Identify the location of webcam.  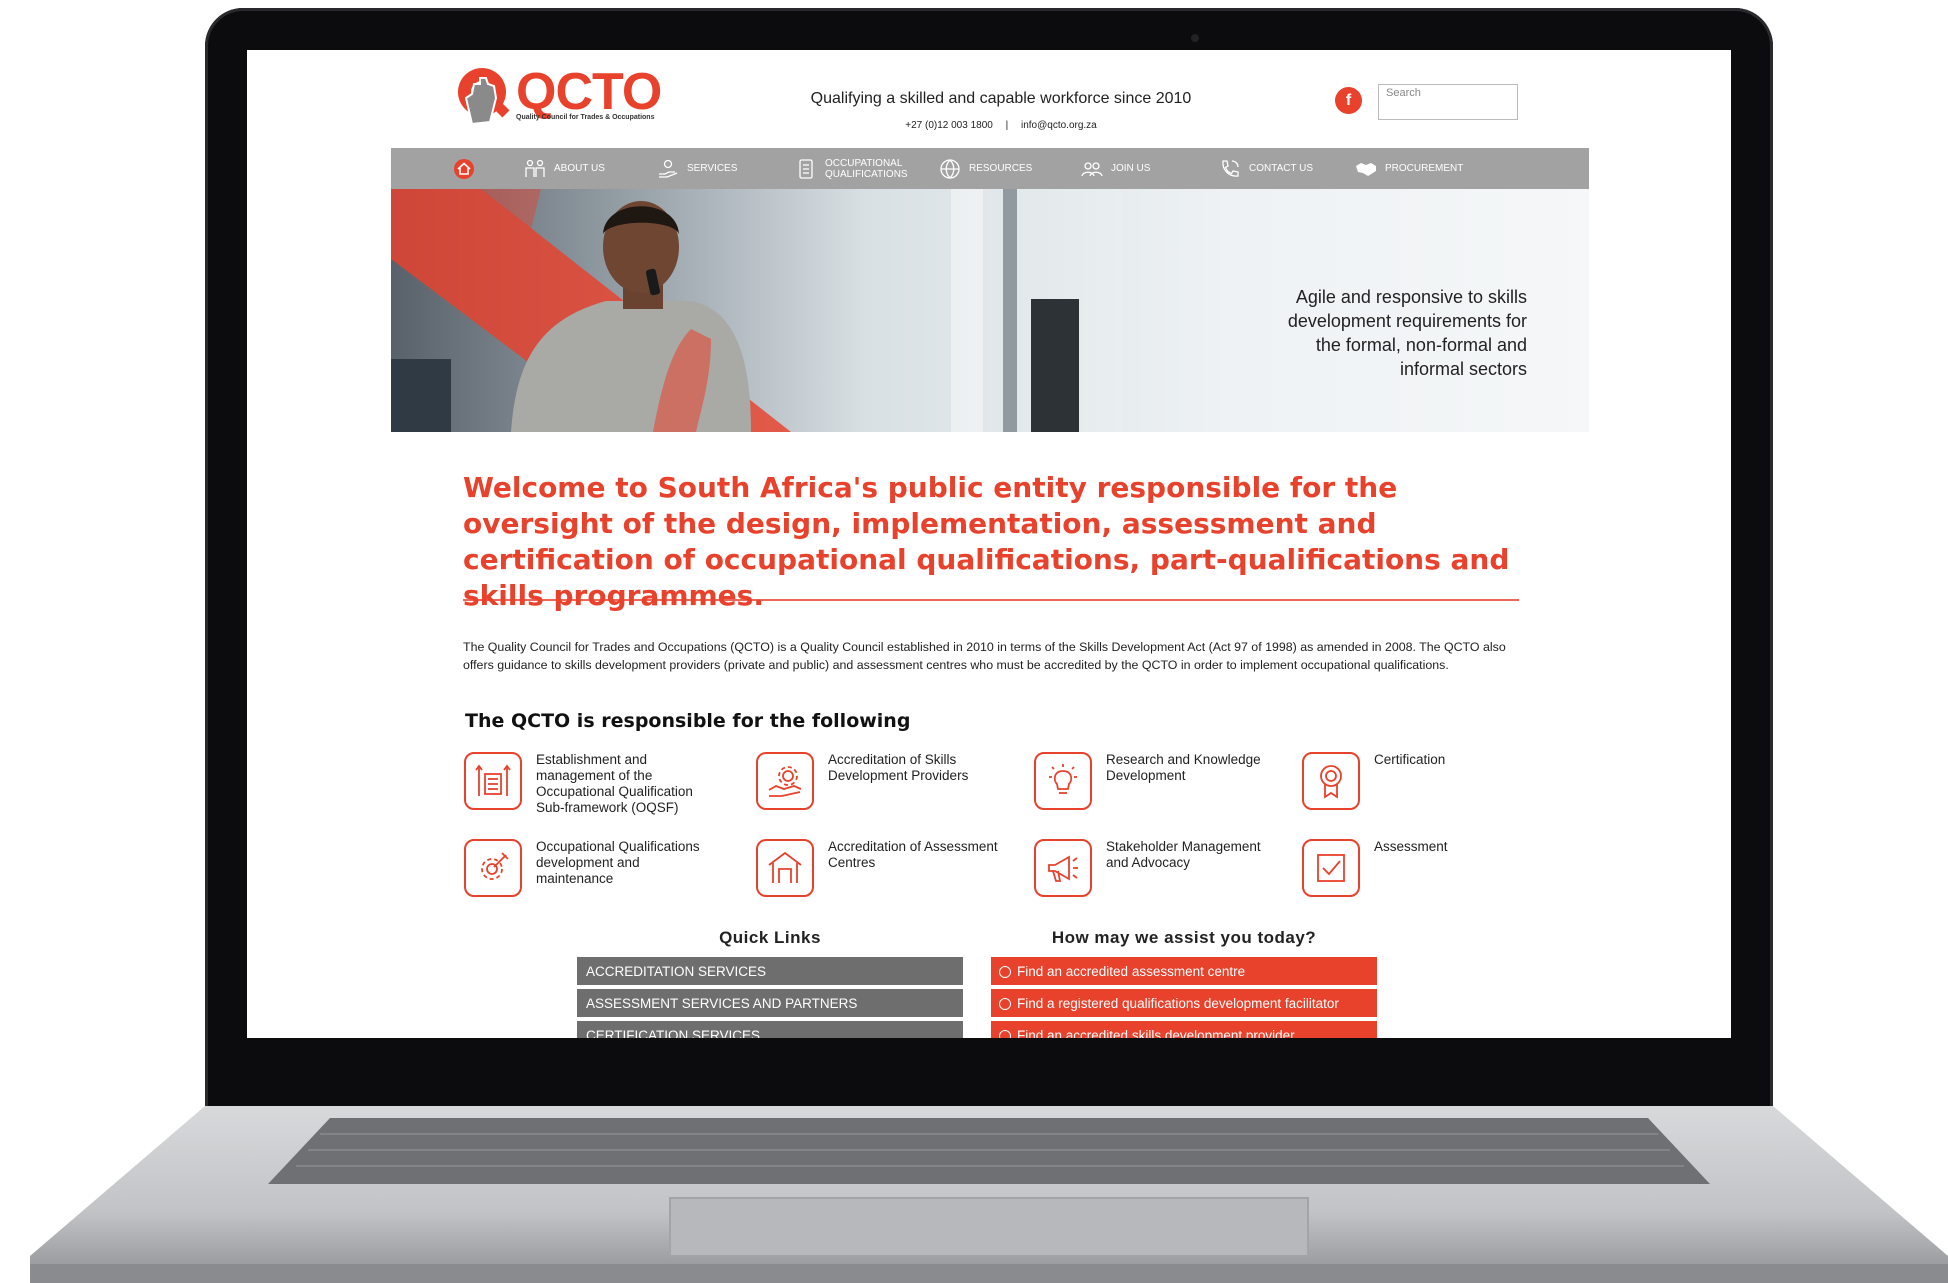
(1195, 38).